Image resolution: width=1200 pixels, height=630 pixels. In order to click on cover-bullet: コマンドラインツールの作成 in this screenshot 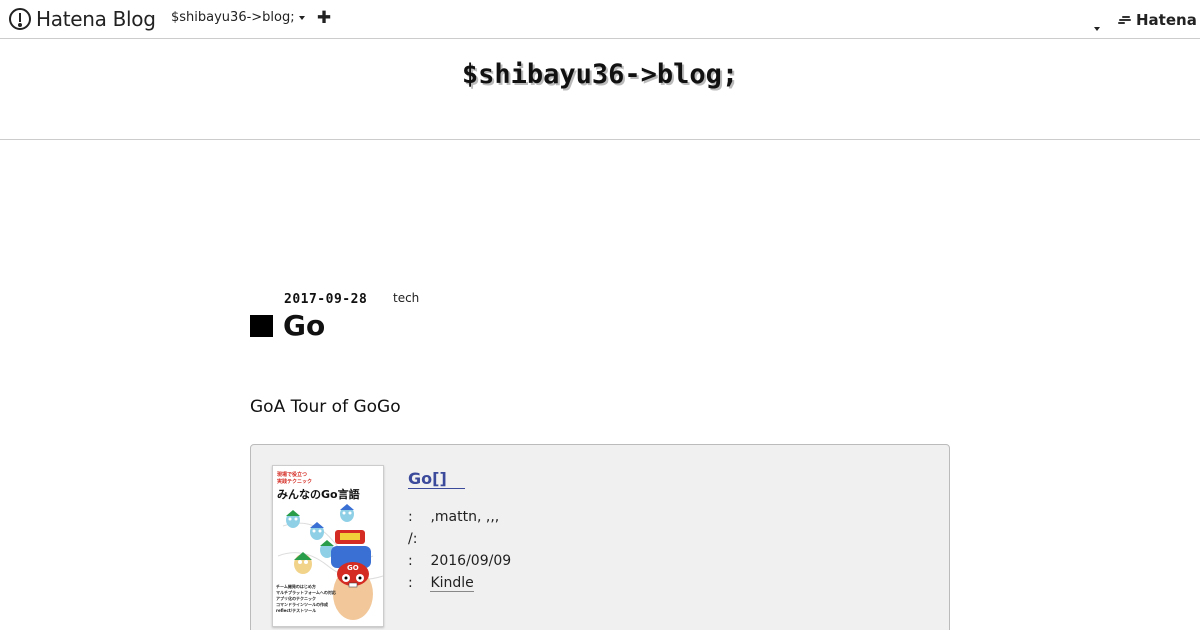, I will do `click(302, 604)`.